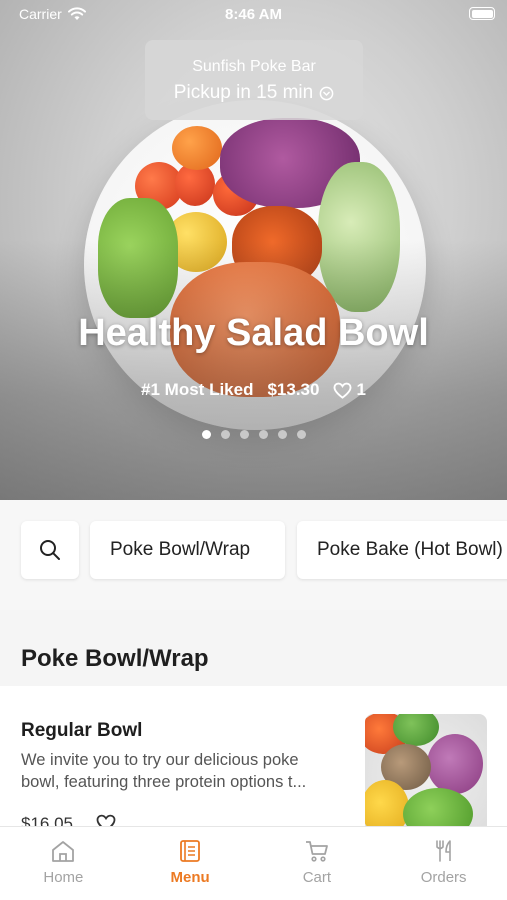 This screenshot has width=507, height=900. Describe the element at coordinates (455, 764) in the screenshot. I see `onion-shape` at that location.